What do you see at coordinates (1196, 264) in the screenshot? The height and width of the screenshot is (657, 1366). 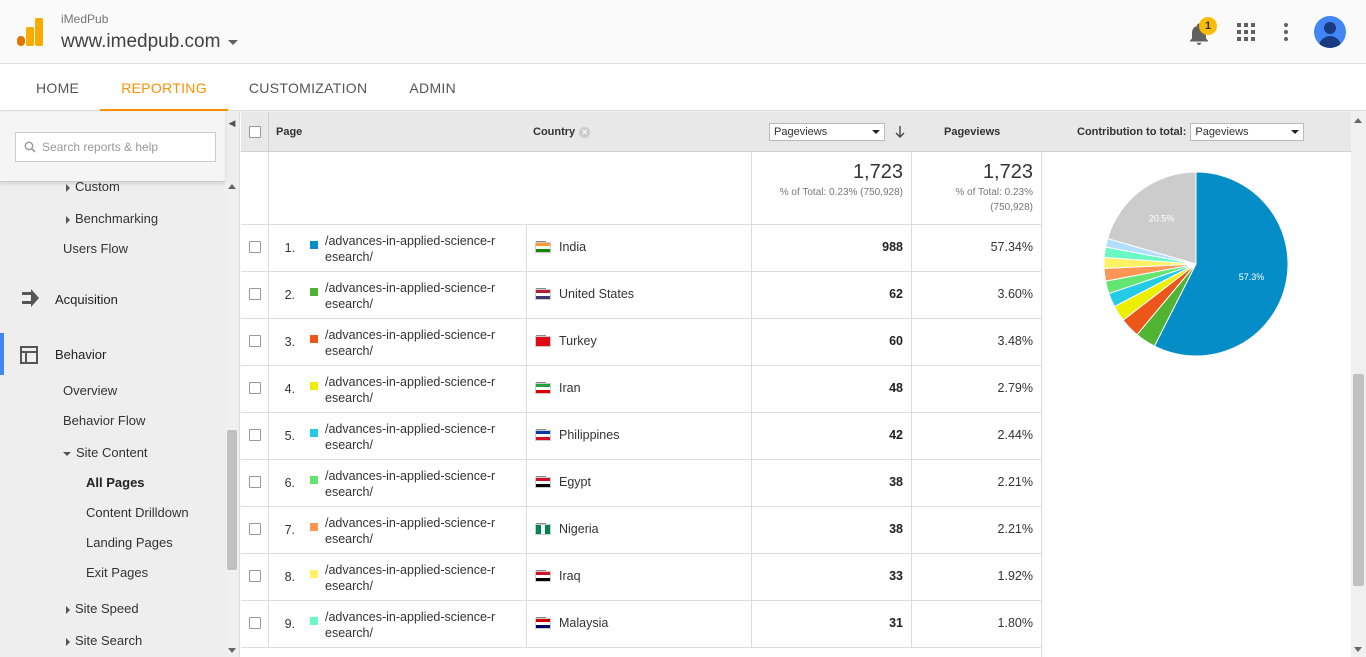 I see `pie-svg: 57.3% 20.5%` at bounding box center [1196, 264].